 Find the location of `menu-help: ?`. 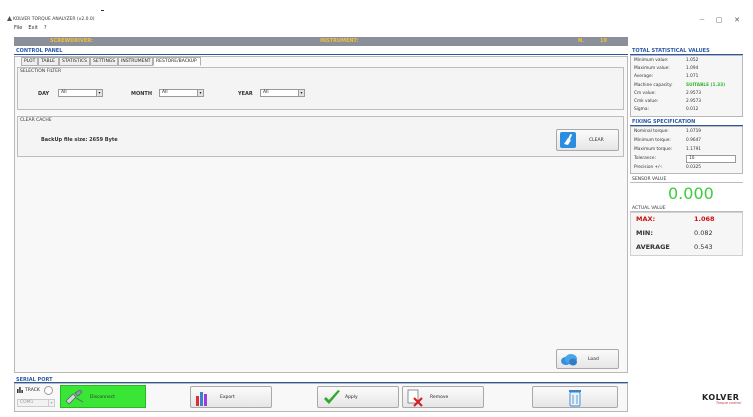

menu-help: ? is located at coordinates (45, 28).